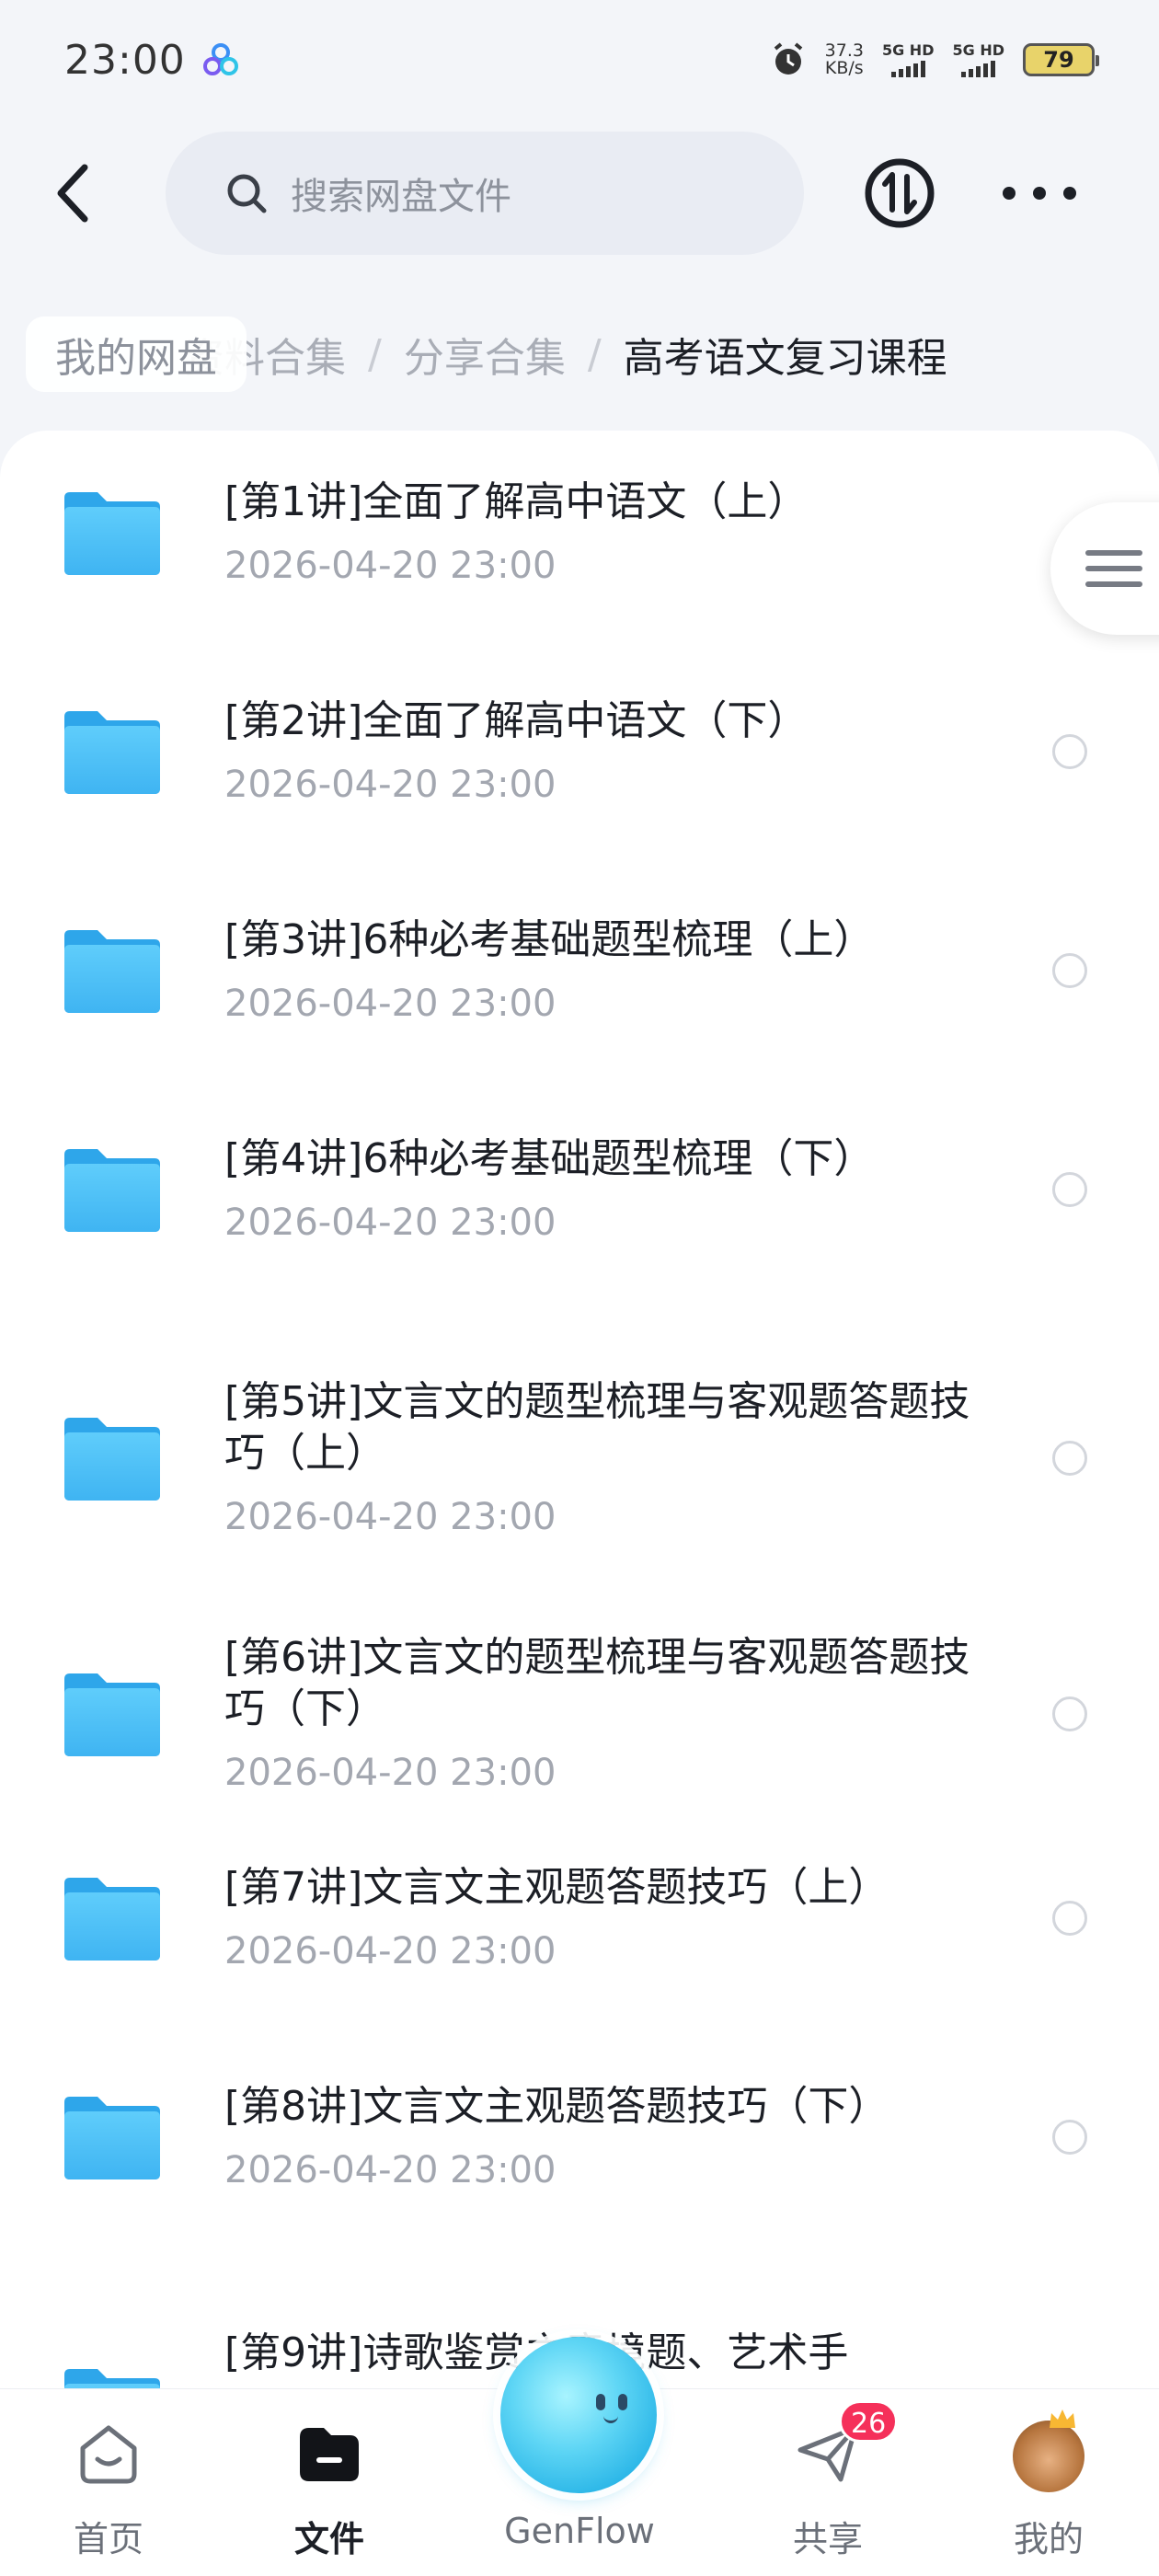 The width and height of the screenshot is (1159, 2576). Describe the element at coordinates (1039, 193) in the screenshot. I see `more-options-icon` at that location.